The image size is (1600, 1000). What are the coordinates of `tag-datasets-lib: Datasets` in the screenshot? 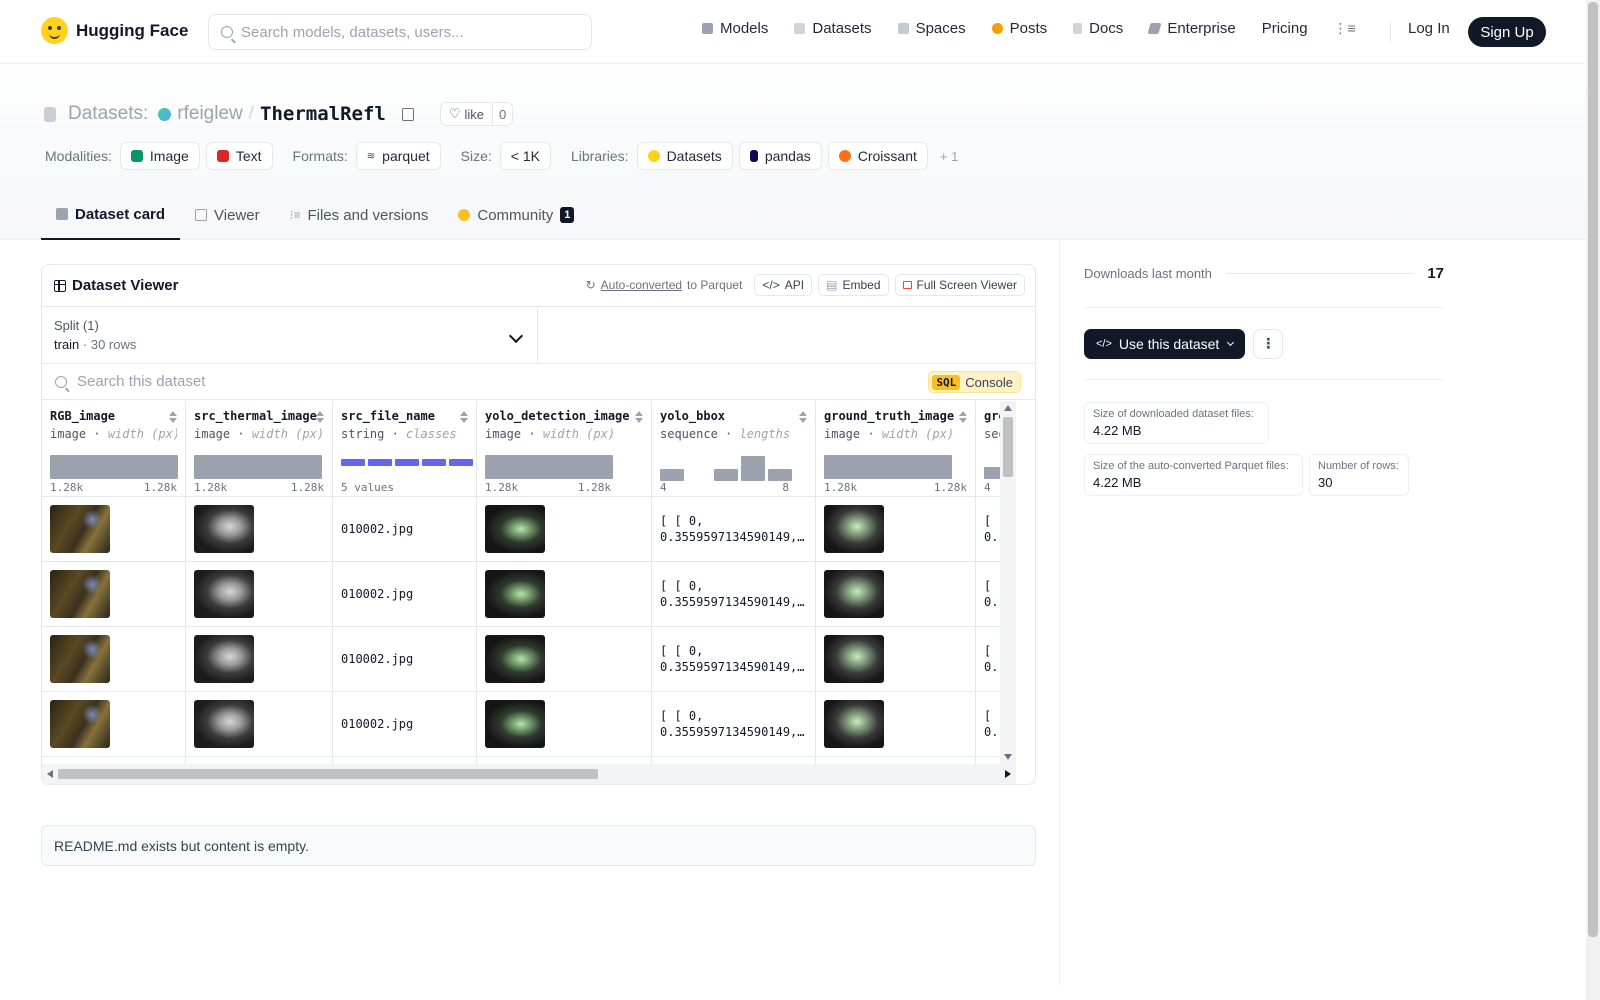 It's located at (684, 156).